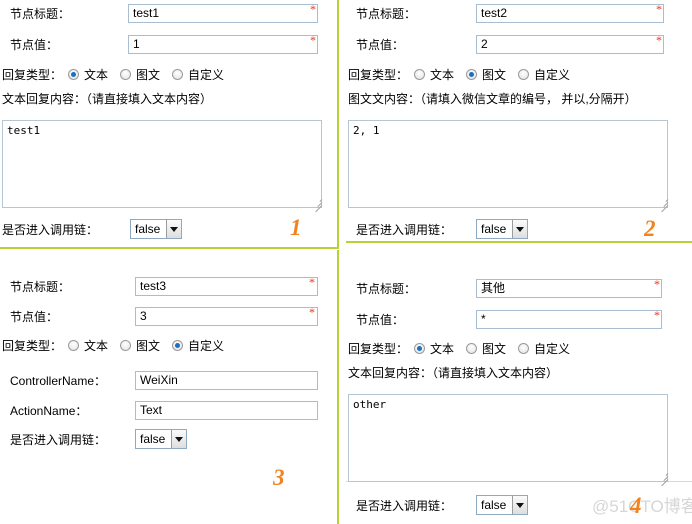 This screenshot has width=692, height=524. What do you see at coordinates (162, 164) in the screenshot?
I see `reply-content-textarea: test1` at bounding box center [162, 164].